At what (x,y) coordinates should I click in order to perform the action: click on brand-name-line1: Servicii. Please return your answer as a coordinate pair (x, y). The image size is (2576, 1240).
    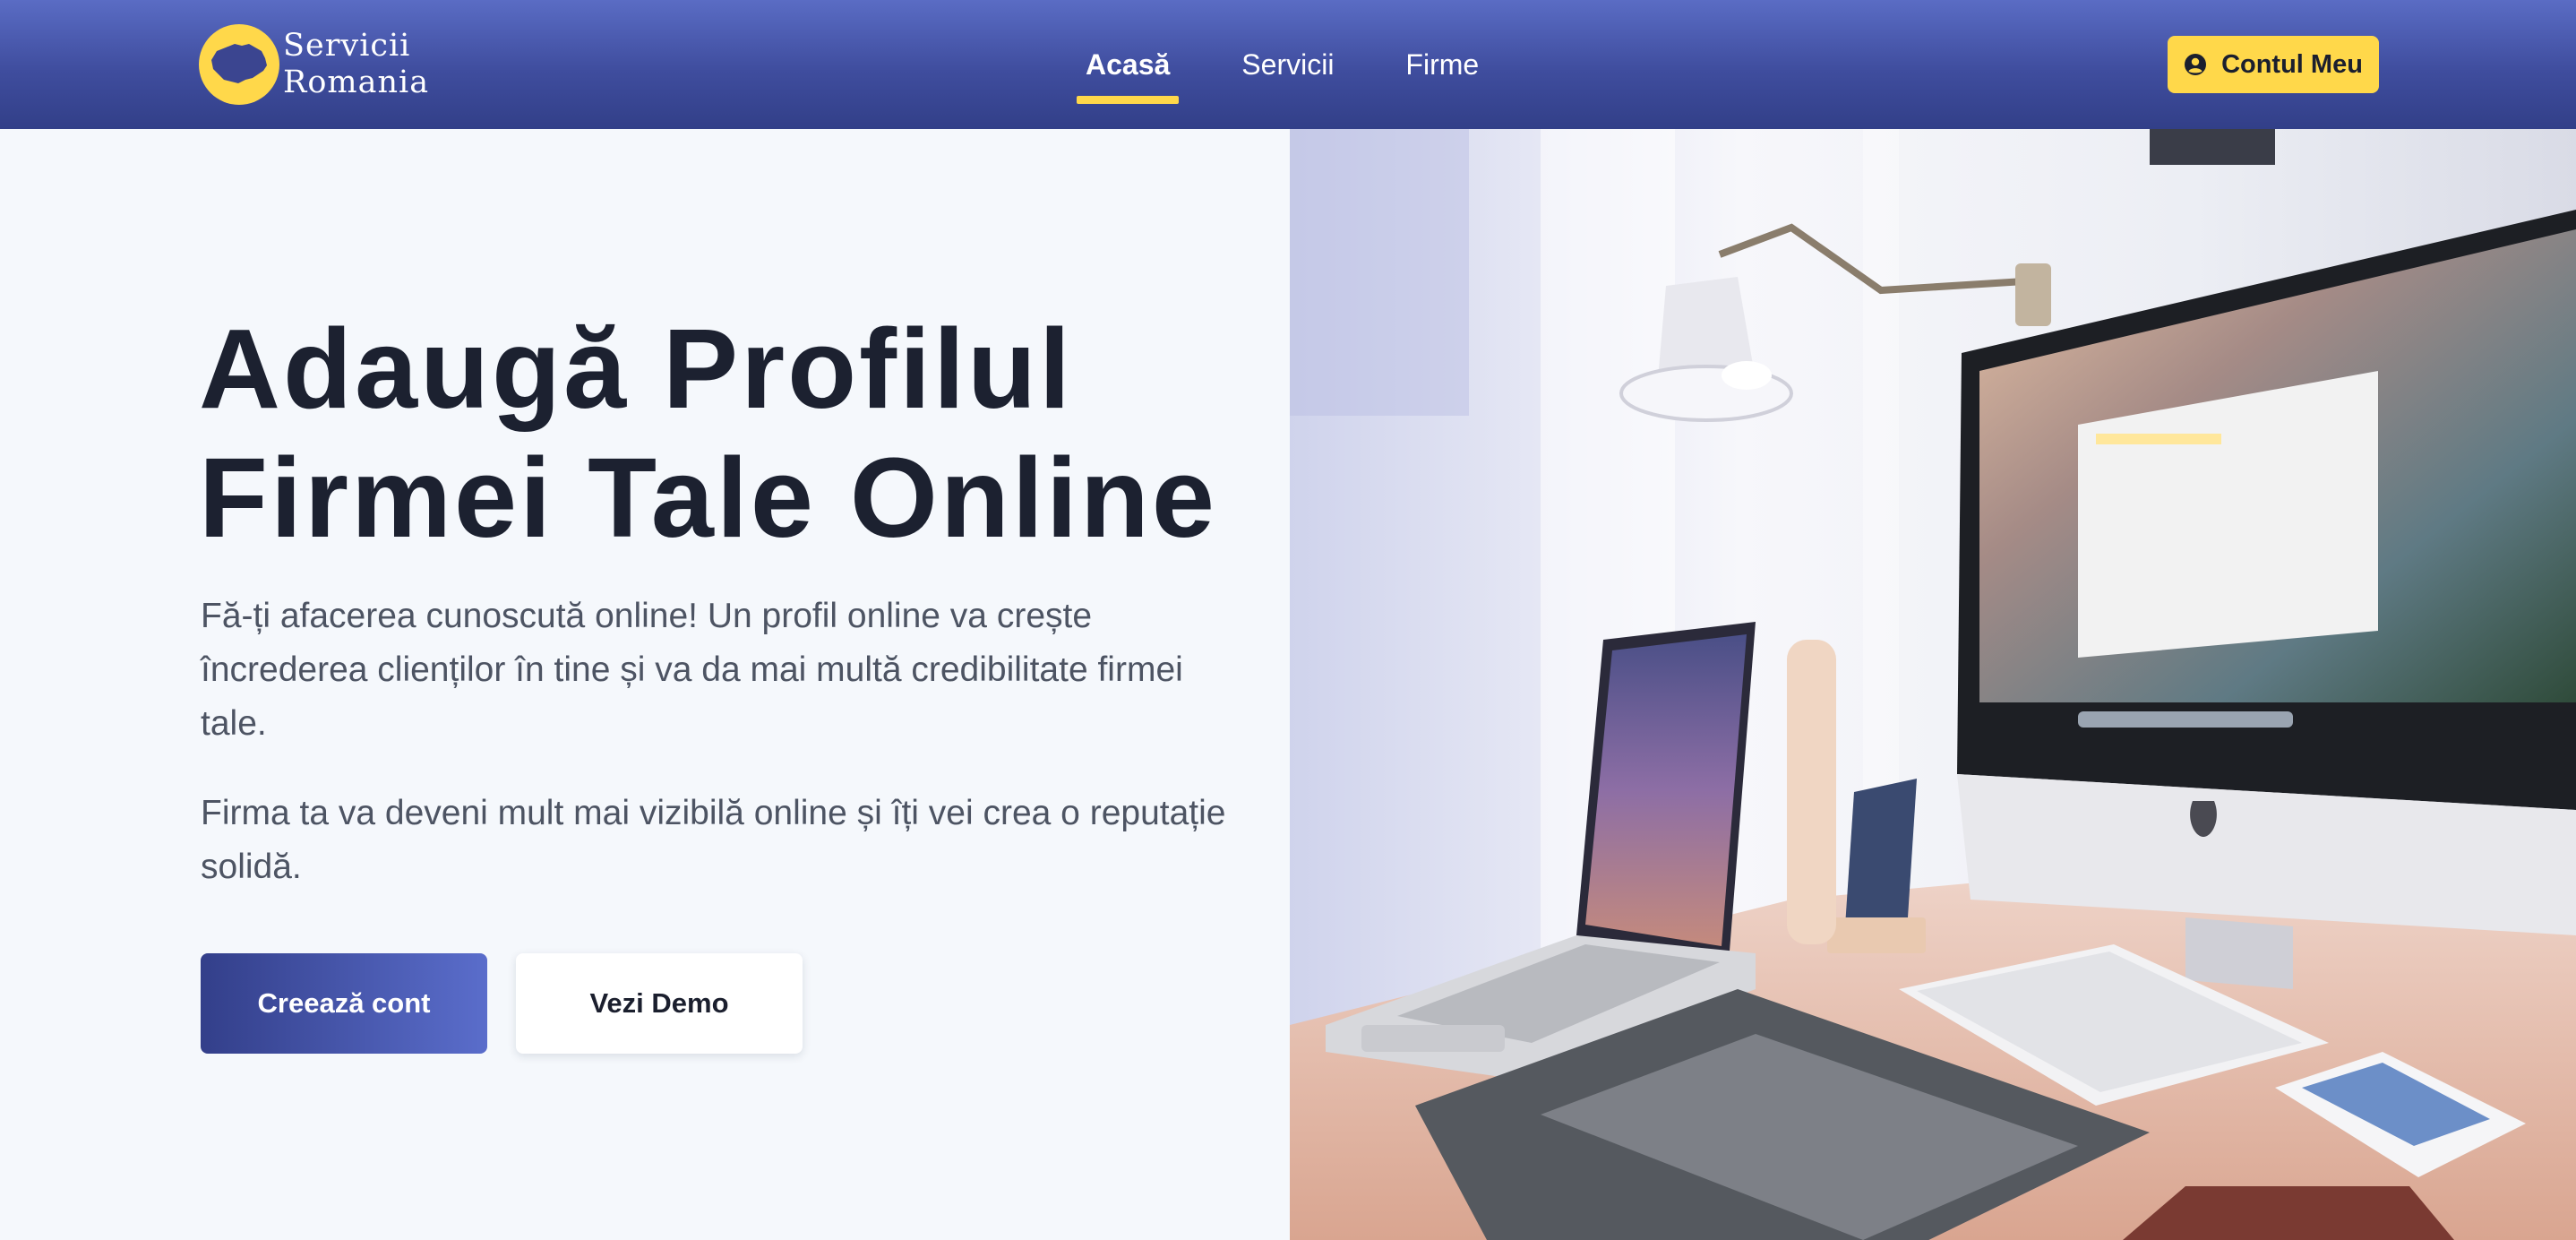
    Looking at the image, I should click on (347, 46).